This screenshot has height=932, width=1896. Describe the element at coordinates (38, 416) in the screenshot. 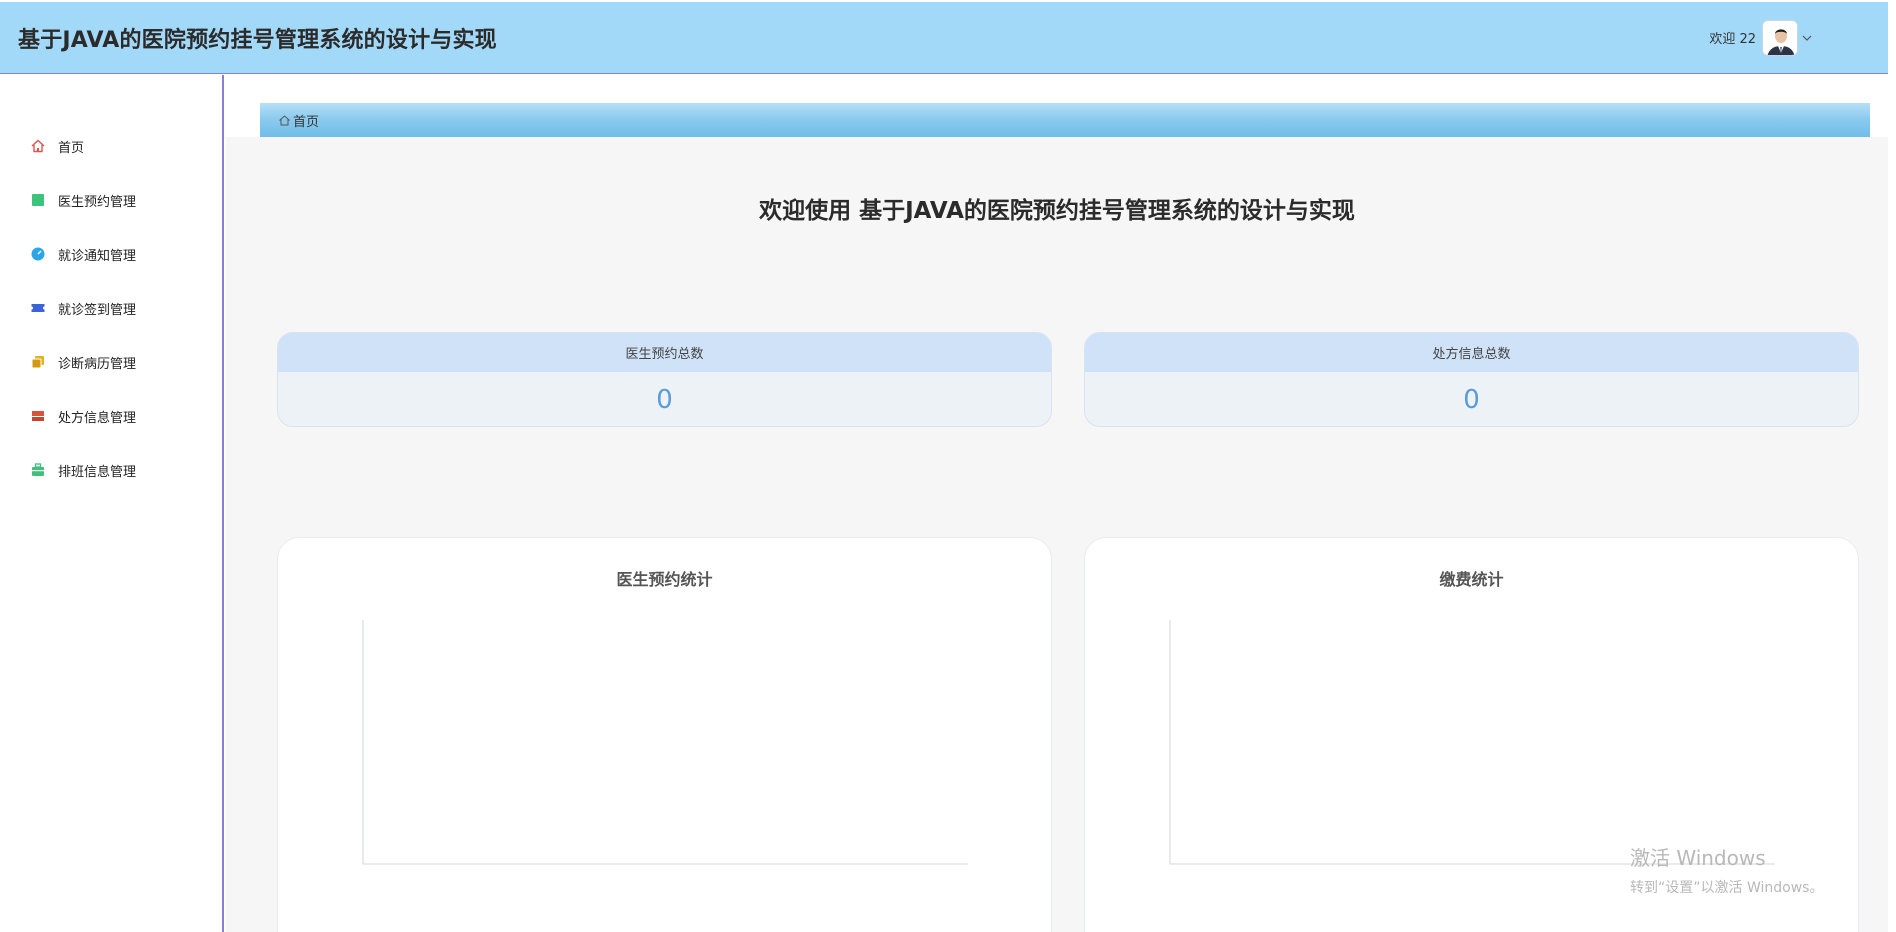

I see `layers-icon` at that location.